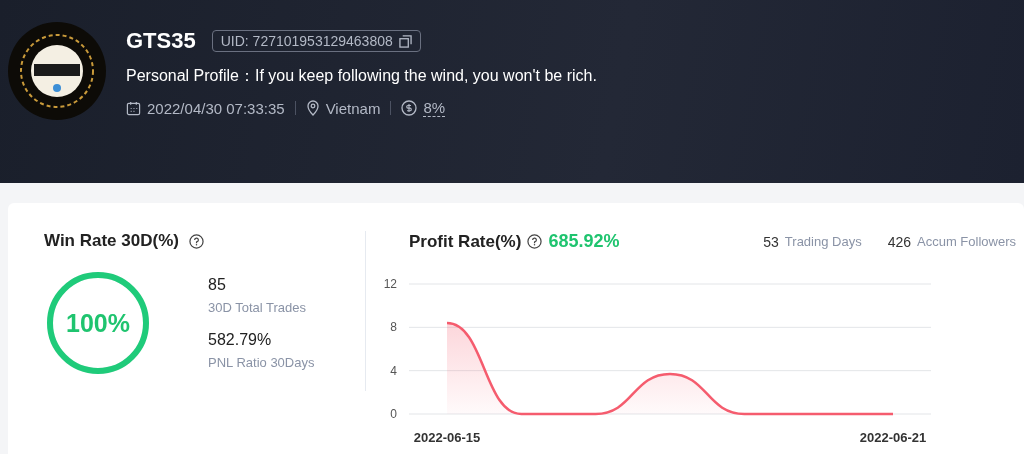 Image resolution: width=1024 pixels, height=454 pixels. What do you see at coordinates (899, 241) in the screenshot?
I see `stat-value: 426` at bounding box center [899, 241].